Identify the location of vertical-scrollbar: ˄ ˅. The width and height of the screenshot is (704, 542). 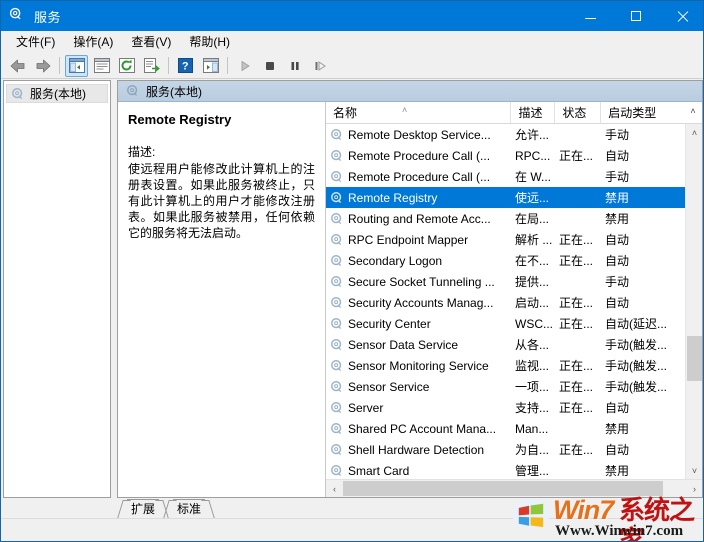
(693, 301).